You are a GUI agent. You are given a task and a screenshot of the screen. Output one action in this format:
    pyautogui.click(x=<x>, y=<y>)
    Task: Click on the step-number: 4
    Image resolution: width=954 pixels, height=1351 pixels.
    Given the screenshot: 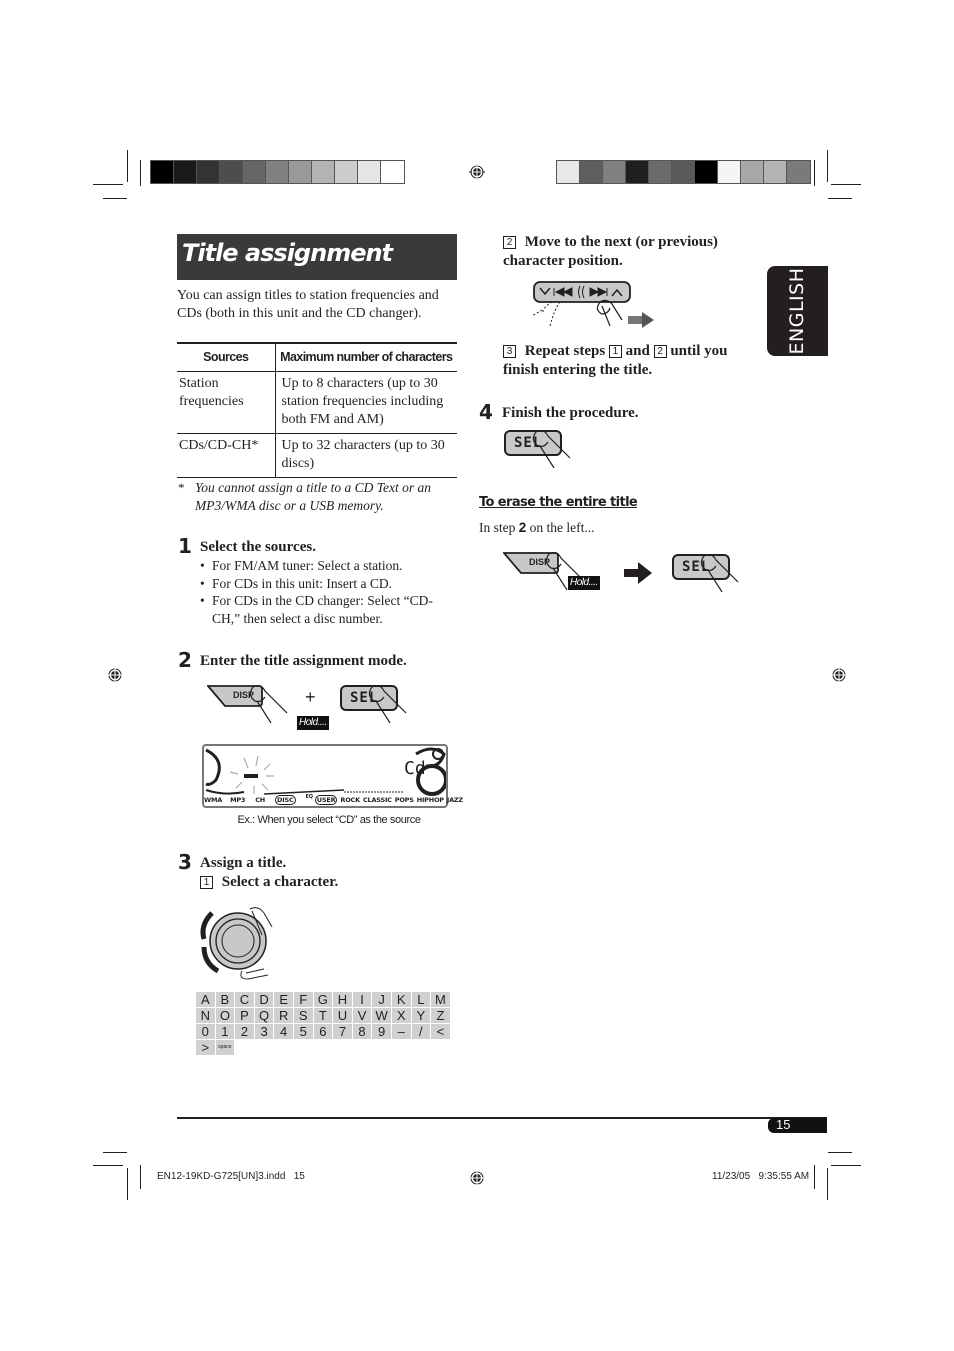 What is the action you would take?
    pyautogui.click(x=486, y=412)
    